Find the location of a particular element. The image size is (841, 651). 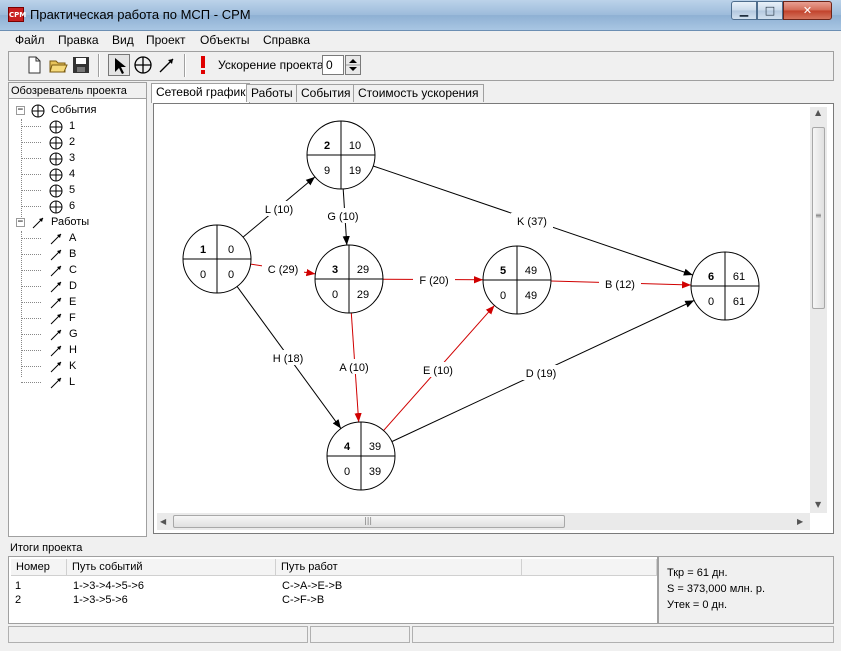

menu-file: Файл is located at coordinates (30, 40).